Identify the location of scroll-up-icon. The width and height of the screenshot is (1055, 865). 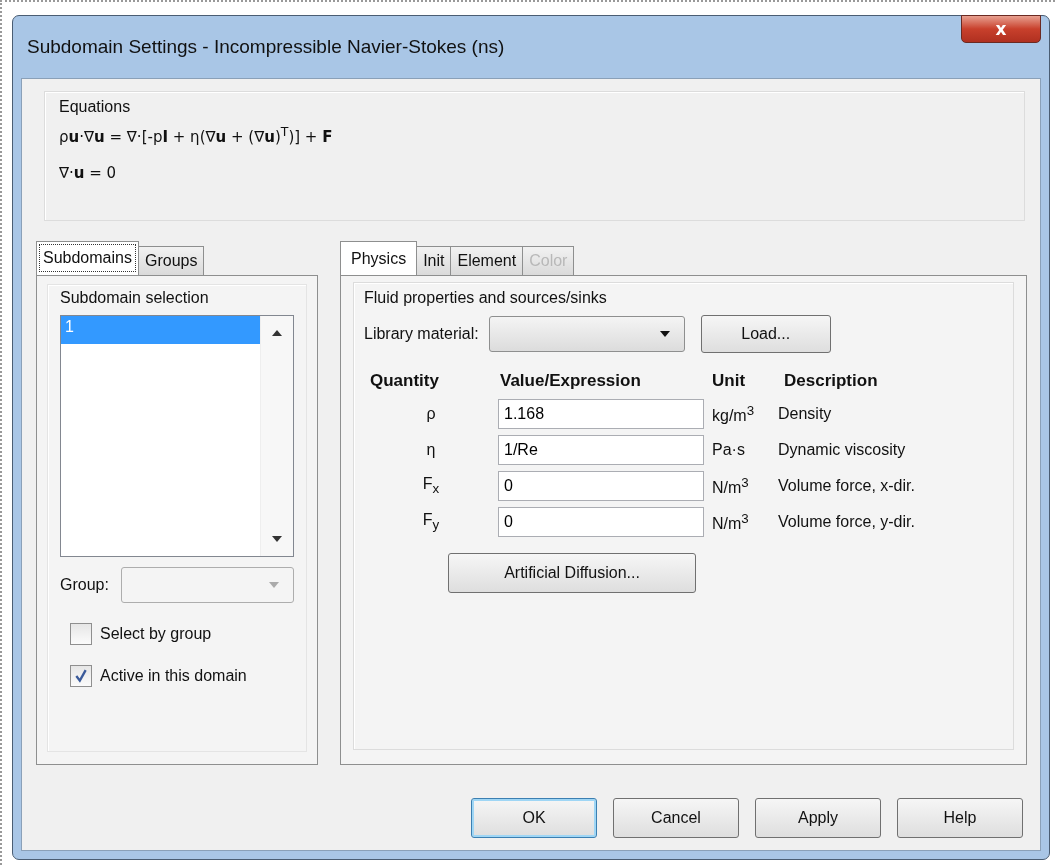
(277, 333).